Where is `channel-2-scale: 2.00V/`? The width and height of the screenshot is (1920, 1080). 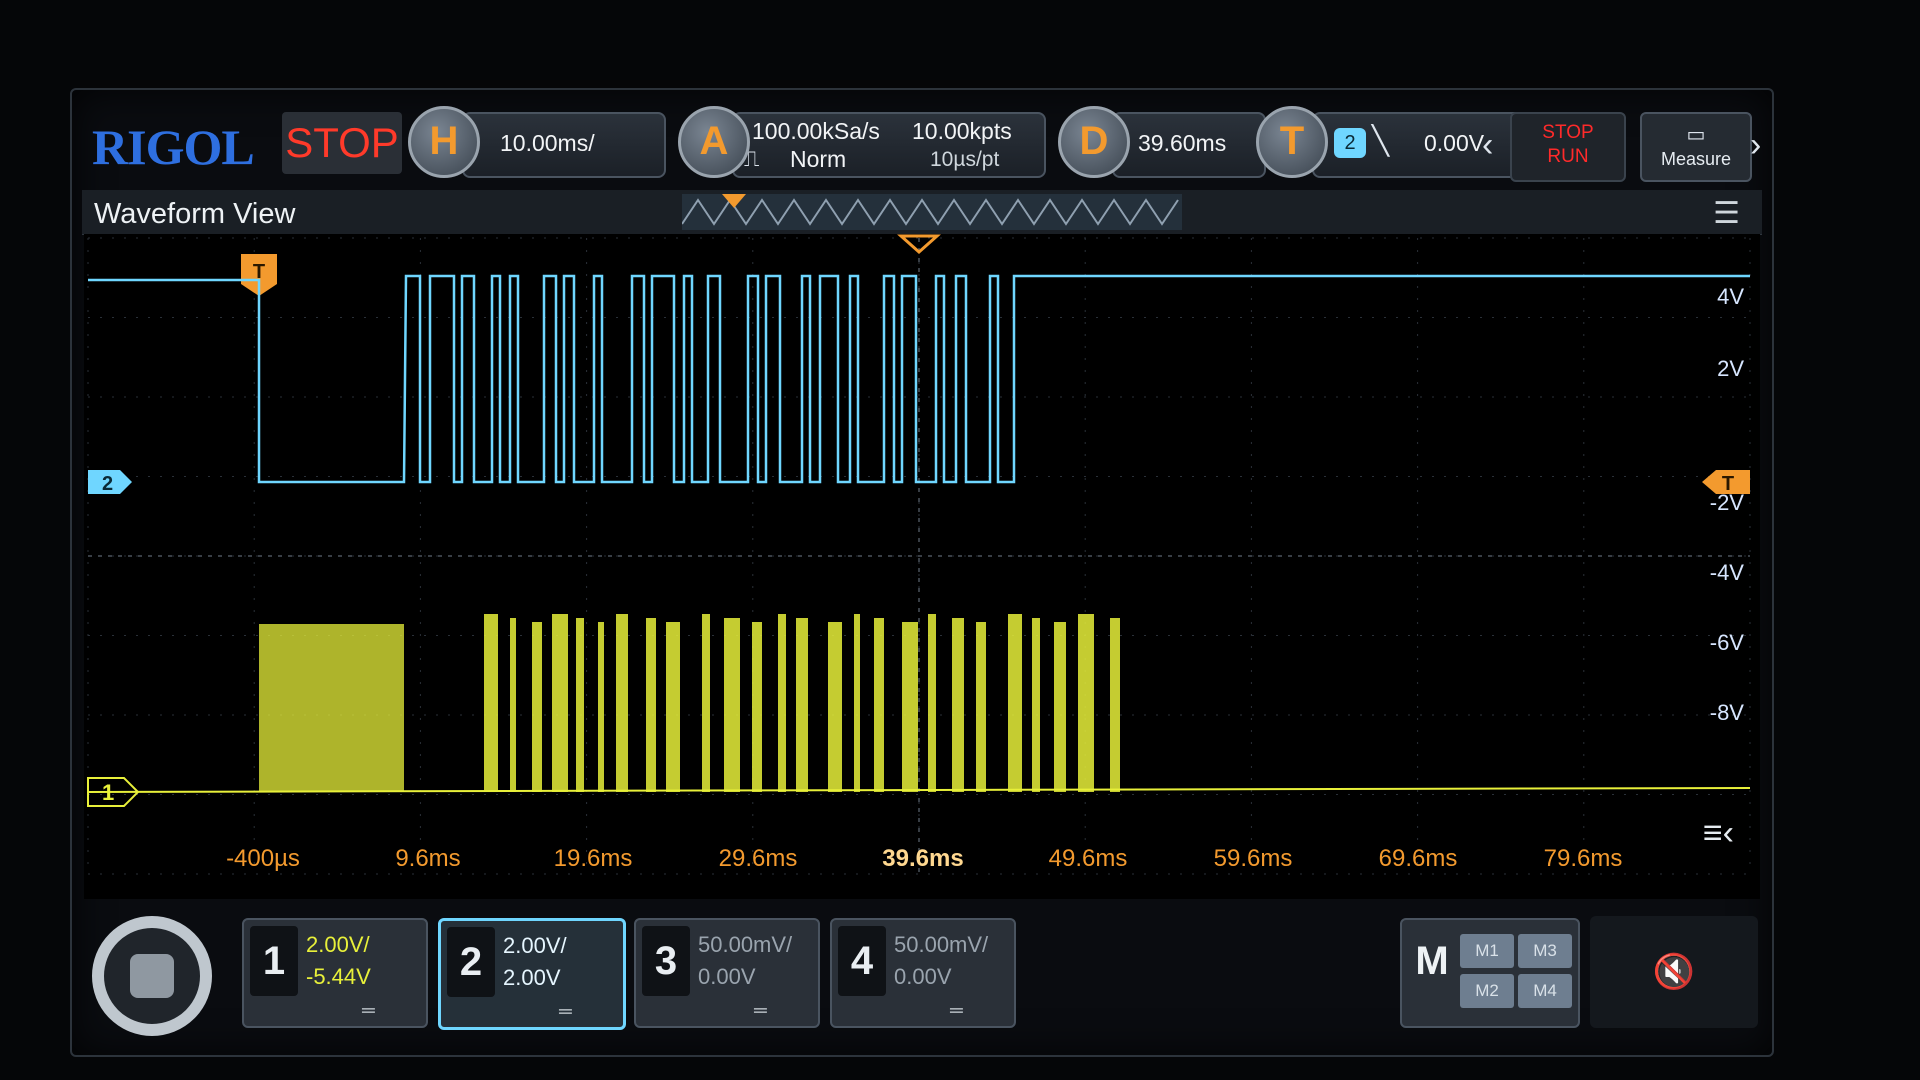 channel-2-scale: 2.00V/ is located at coordinates (535, 945).